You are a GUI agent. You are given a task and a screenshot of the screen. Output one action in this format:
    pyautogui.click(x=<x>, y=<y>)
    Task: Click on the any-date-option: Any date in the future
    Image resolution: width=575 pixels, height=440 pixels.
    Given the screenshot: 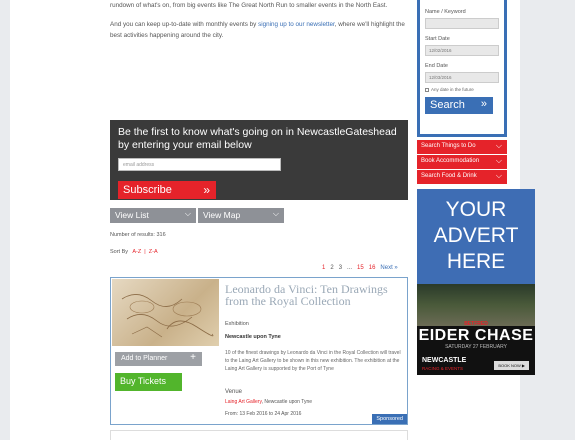 What is the action you would take?
    pyautogui.click(x=462, y=89)
    